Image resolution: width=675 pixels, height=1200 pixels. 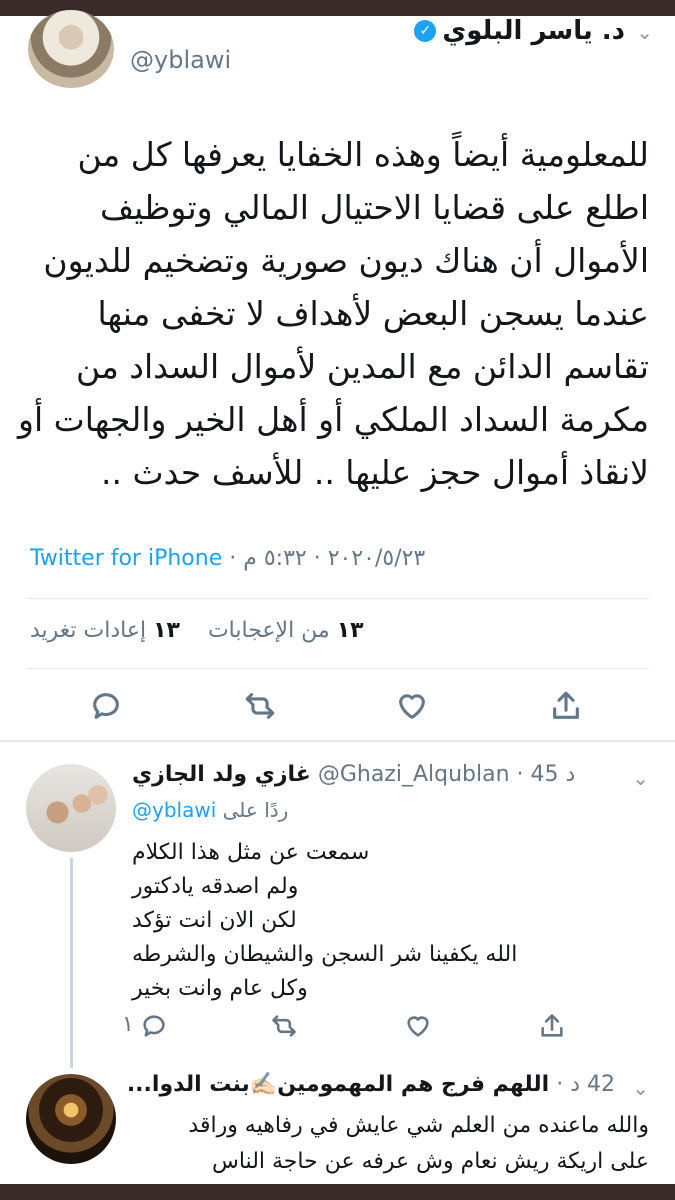 I want to click on tweet-separator, so click(x=337, y=741).